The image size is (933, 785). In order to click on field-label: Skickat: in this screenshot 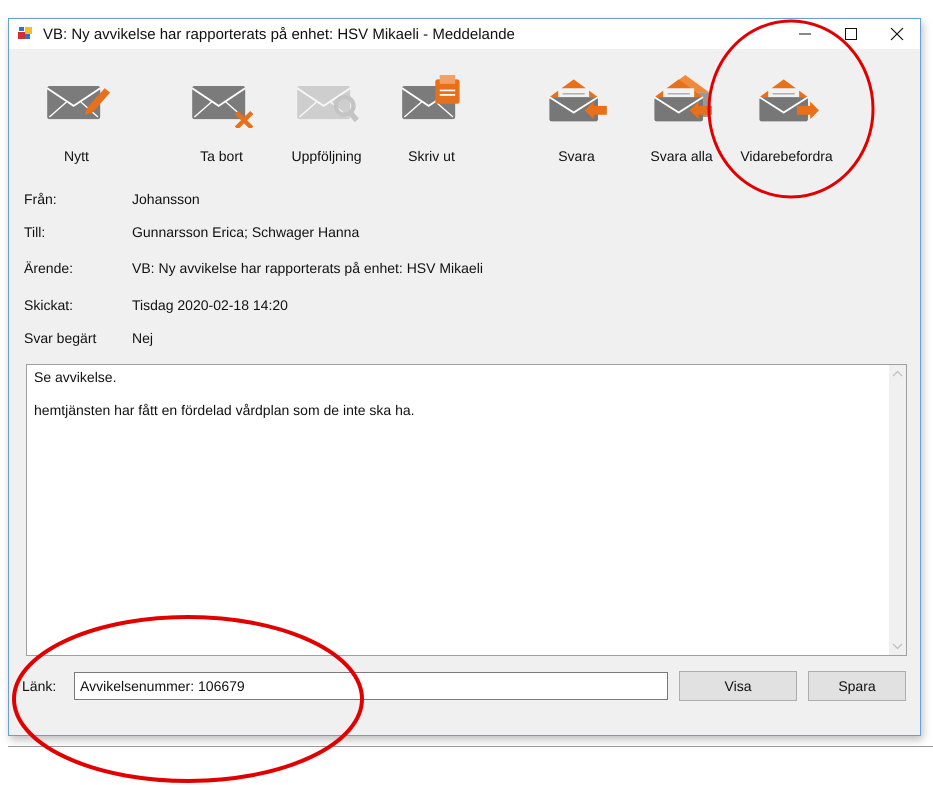, I will do `click(49, 304)`.